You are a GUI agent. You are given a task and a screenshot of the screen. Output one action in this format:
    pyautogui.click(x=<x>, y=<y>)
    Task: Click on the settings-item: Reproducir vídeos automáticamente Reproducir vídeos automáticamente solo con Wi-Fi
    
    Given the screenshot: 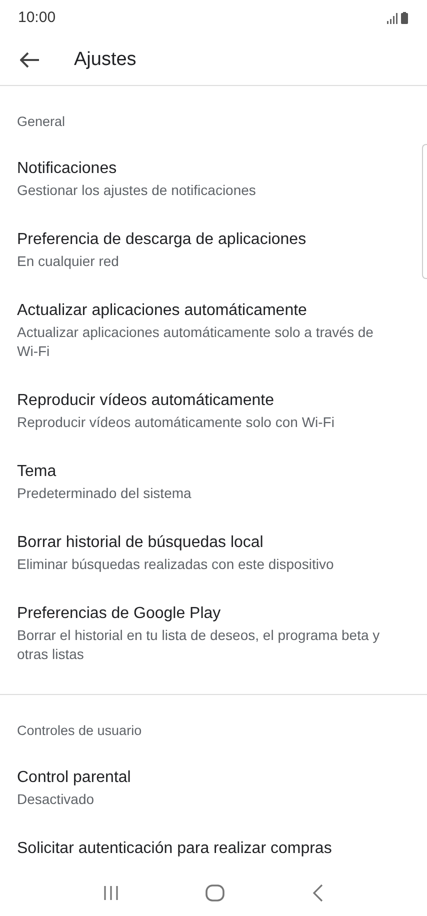 What is the action you would take?
    pyautogui.click(x=213, y=412)
    